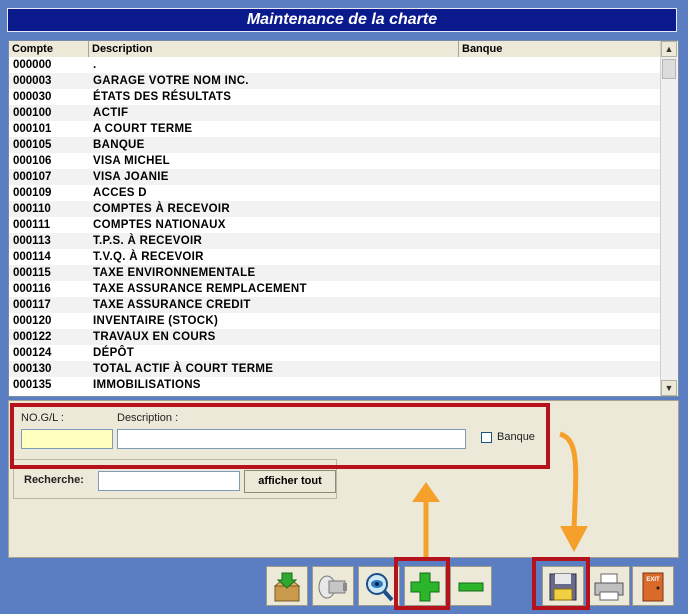 The height and width of the screenshot is (614, 688). I want to click on flashlight-icon, so click(332, 587).